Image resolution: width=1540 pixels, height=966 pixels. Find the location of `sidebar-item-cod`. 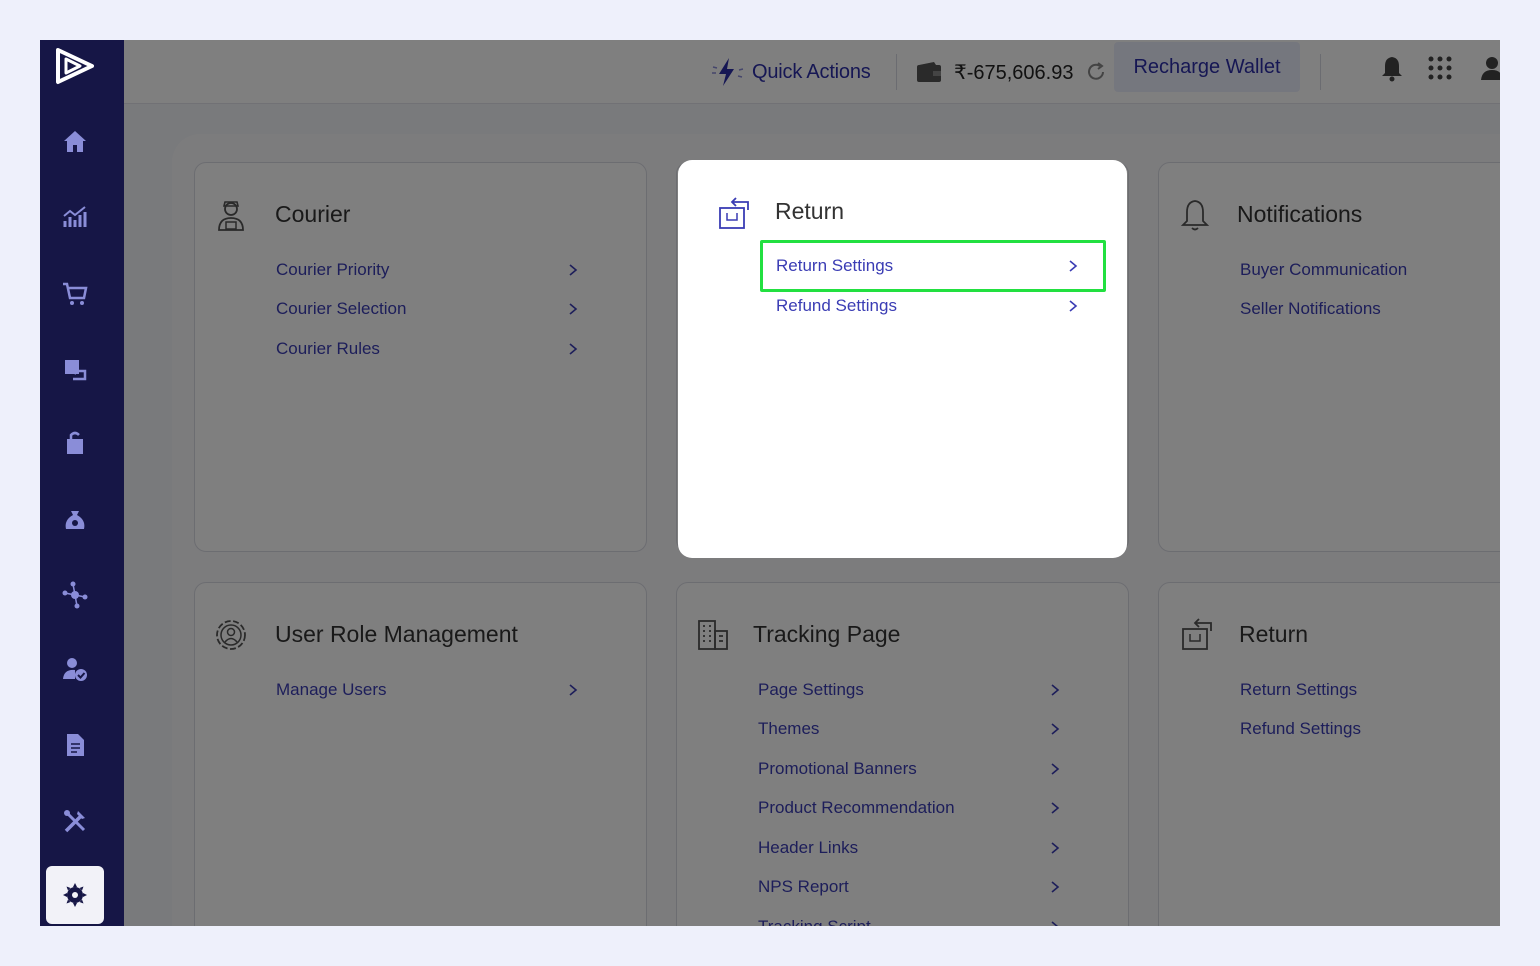

sidebar-item-cod is located at coordinates (75, 519).